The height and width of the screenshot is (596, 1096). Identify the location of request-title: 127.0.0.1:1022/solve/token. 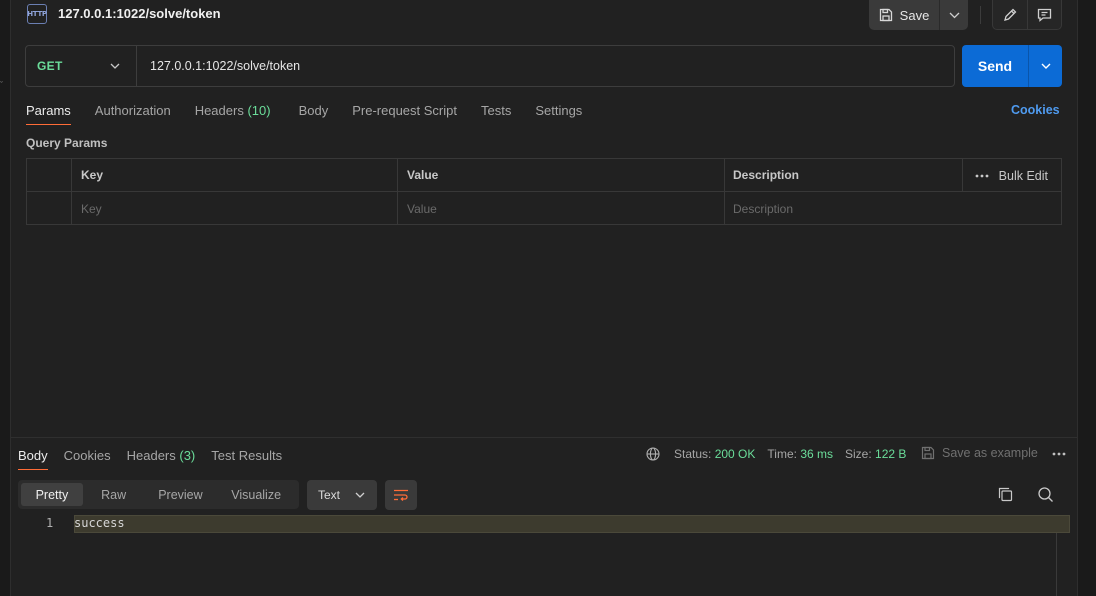
(139, 13).